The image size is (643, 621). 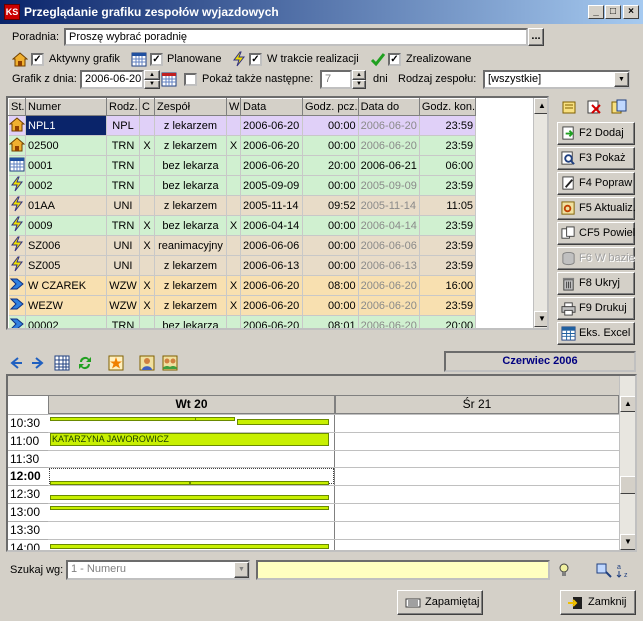 I want to click on team-type-dropdown-button: ▼, so click(x=621, y=79).